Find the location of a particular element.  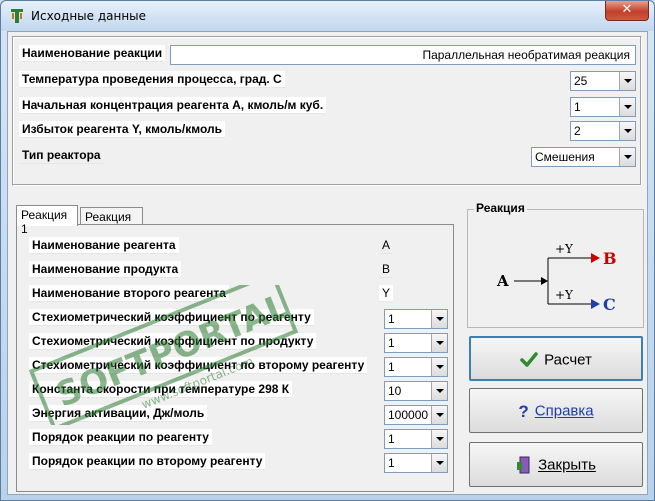

product-name-value: B is located at coordinates (386, 269).